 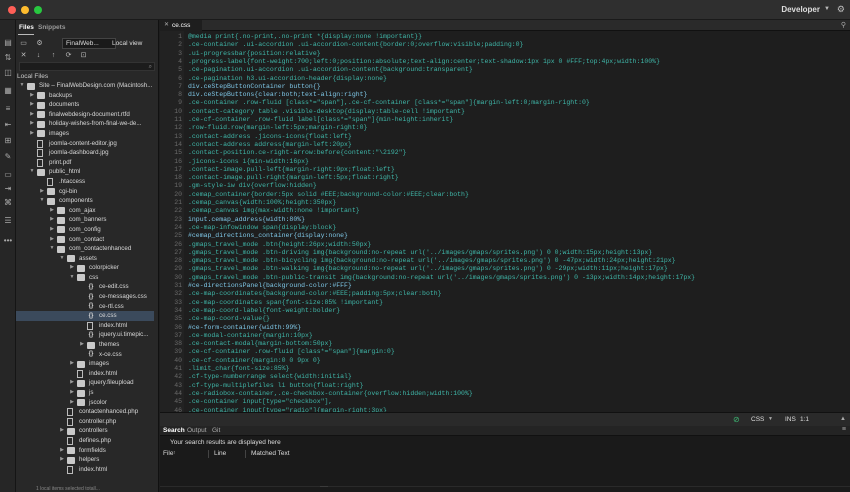 What do you see at coordinates (85, 307) in the screenshot?
I see `tree-file-row: {} ce-rtl.css` at bounding box center [85, 307].